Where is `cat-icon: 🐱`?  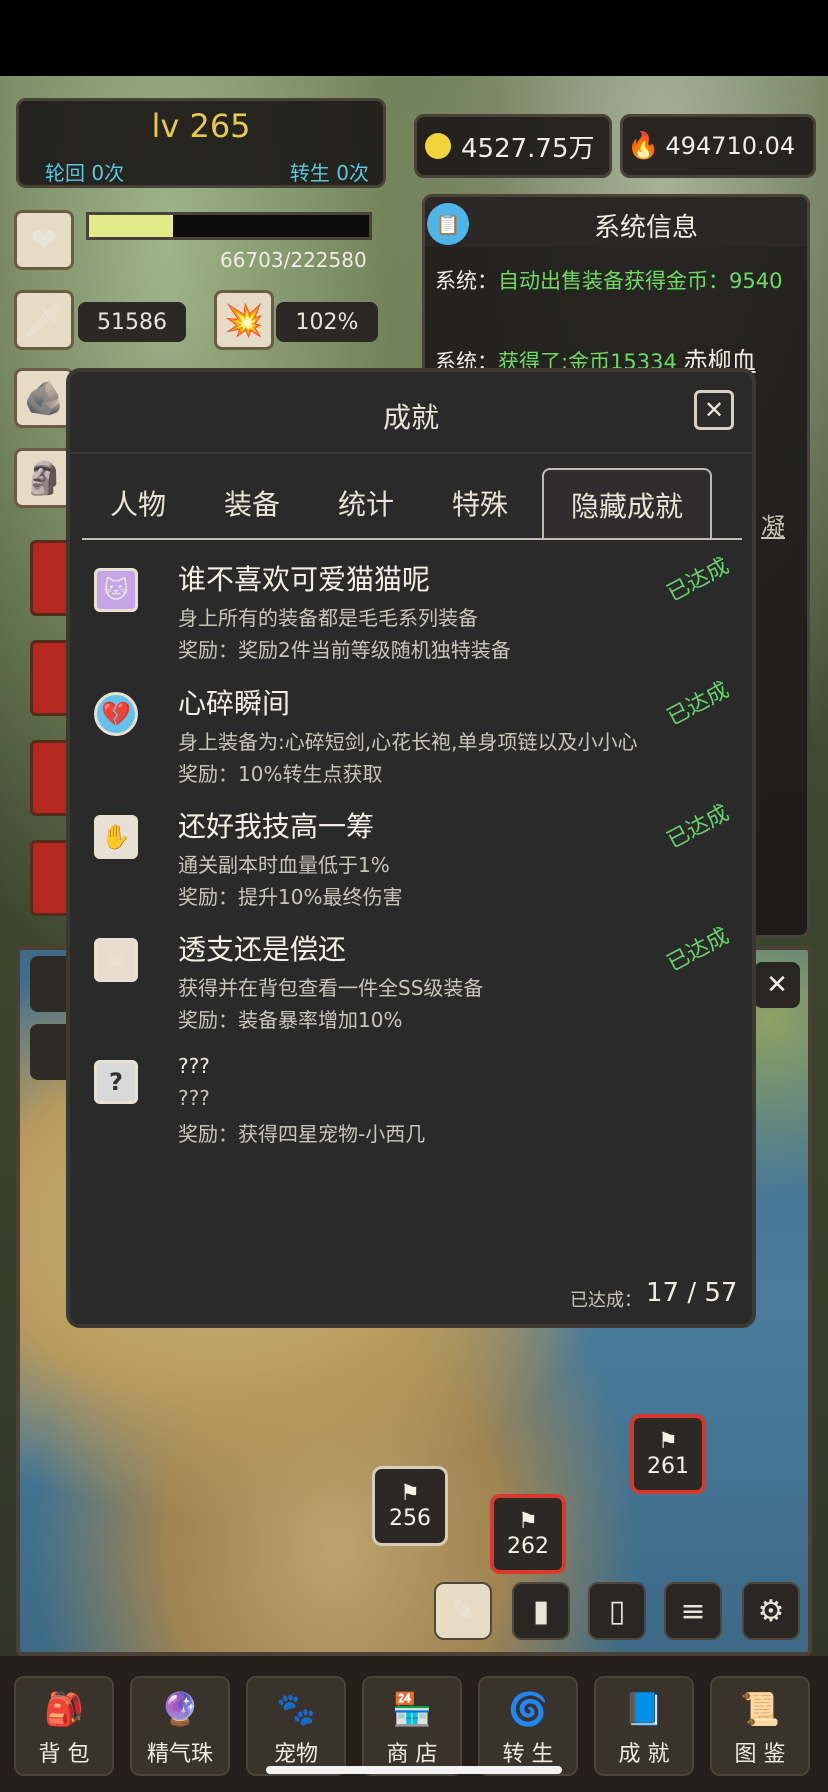 cat-icon: 🐱 is located at coordinates (116, 590).